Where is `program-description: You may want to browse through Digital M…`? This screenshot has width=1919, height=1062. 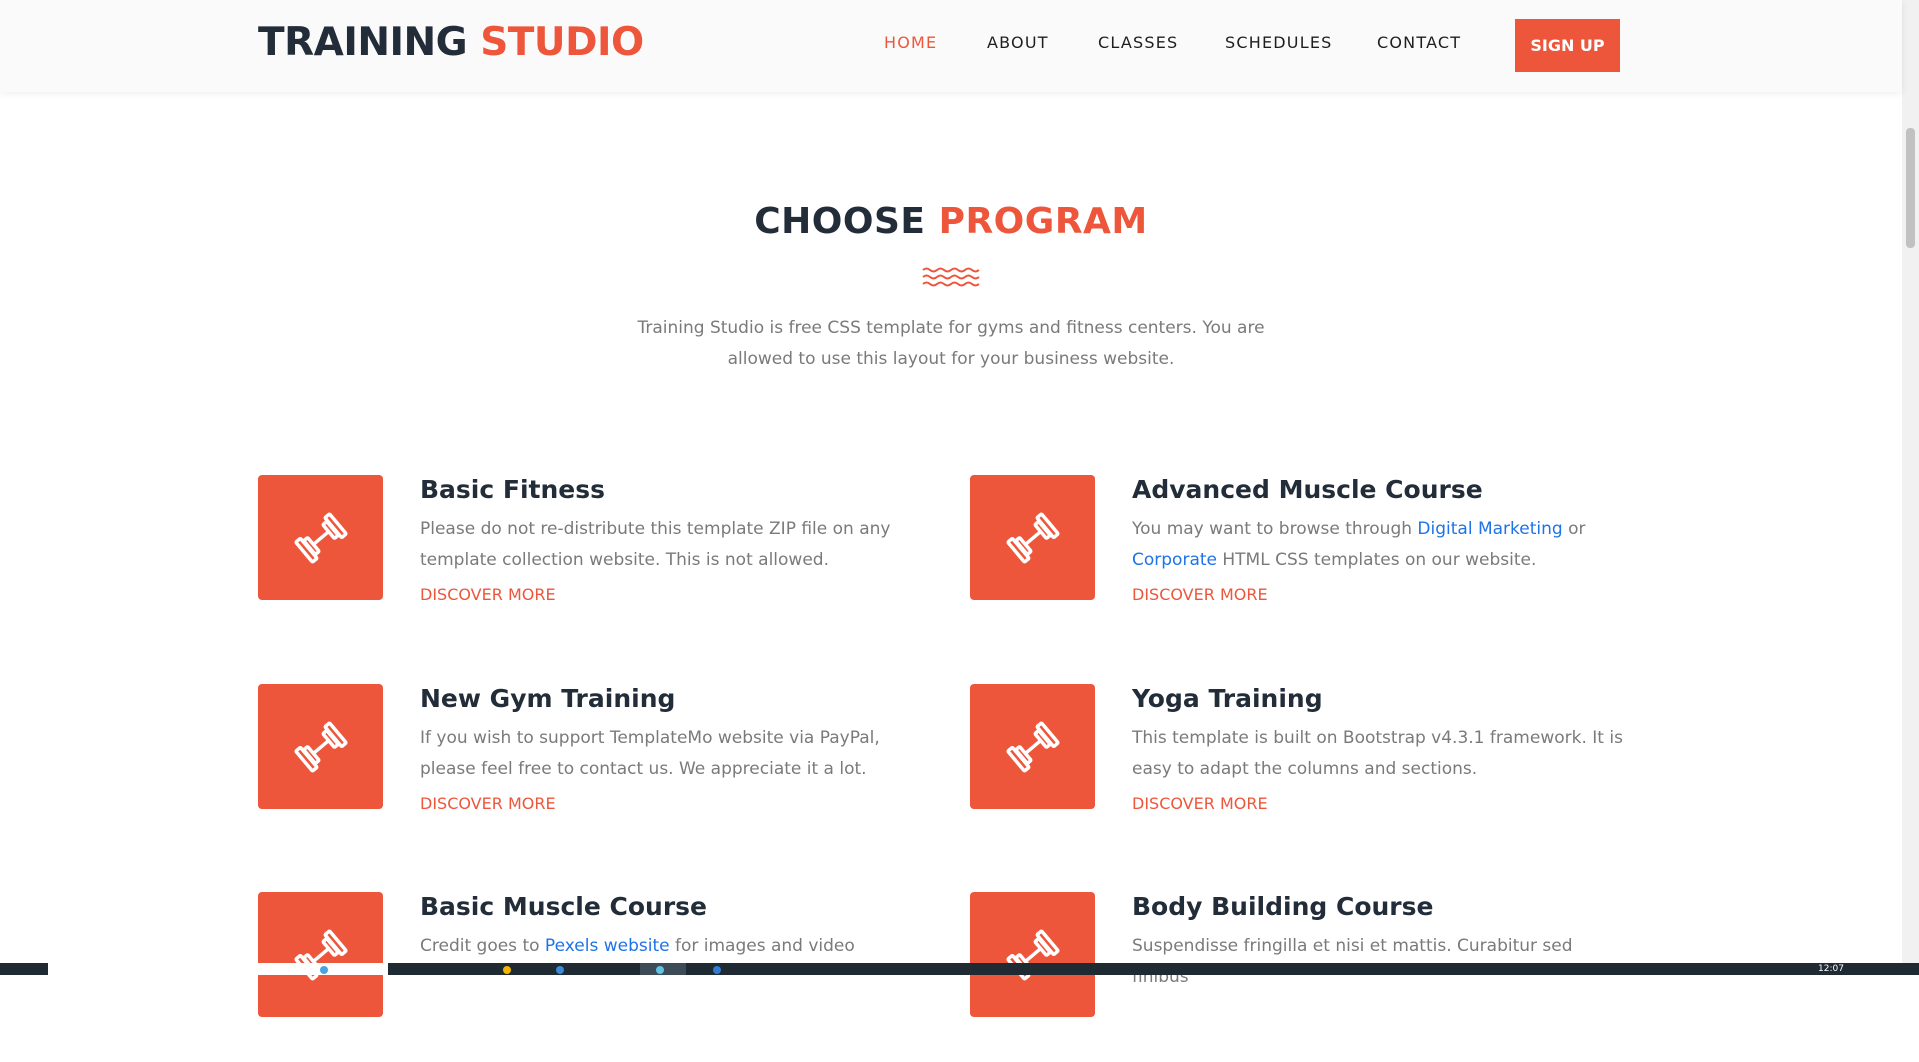
program-description: You may want to browse through Digital M… is located at coordinates (1382, 545).